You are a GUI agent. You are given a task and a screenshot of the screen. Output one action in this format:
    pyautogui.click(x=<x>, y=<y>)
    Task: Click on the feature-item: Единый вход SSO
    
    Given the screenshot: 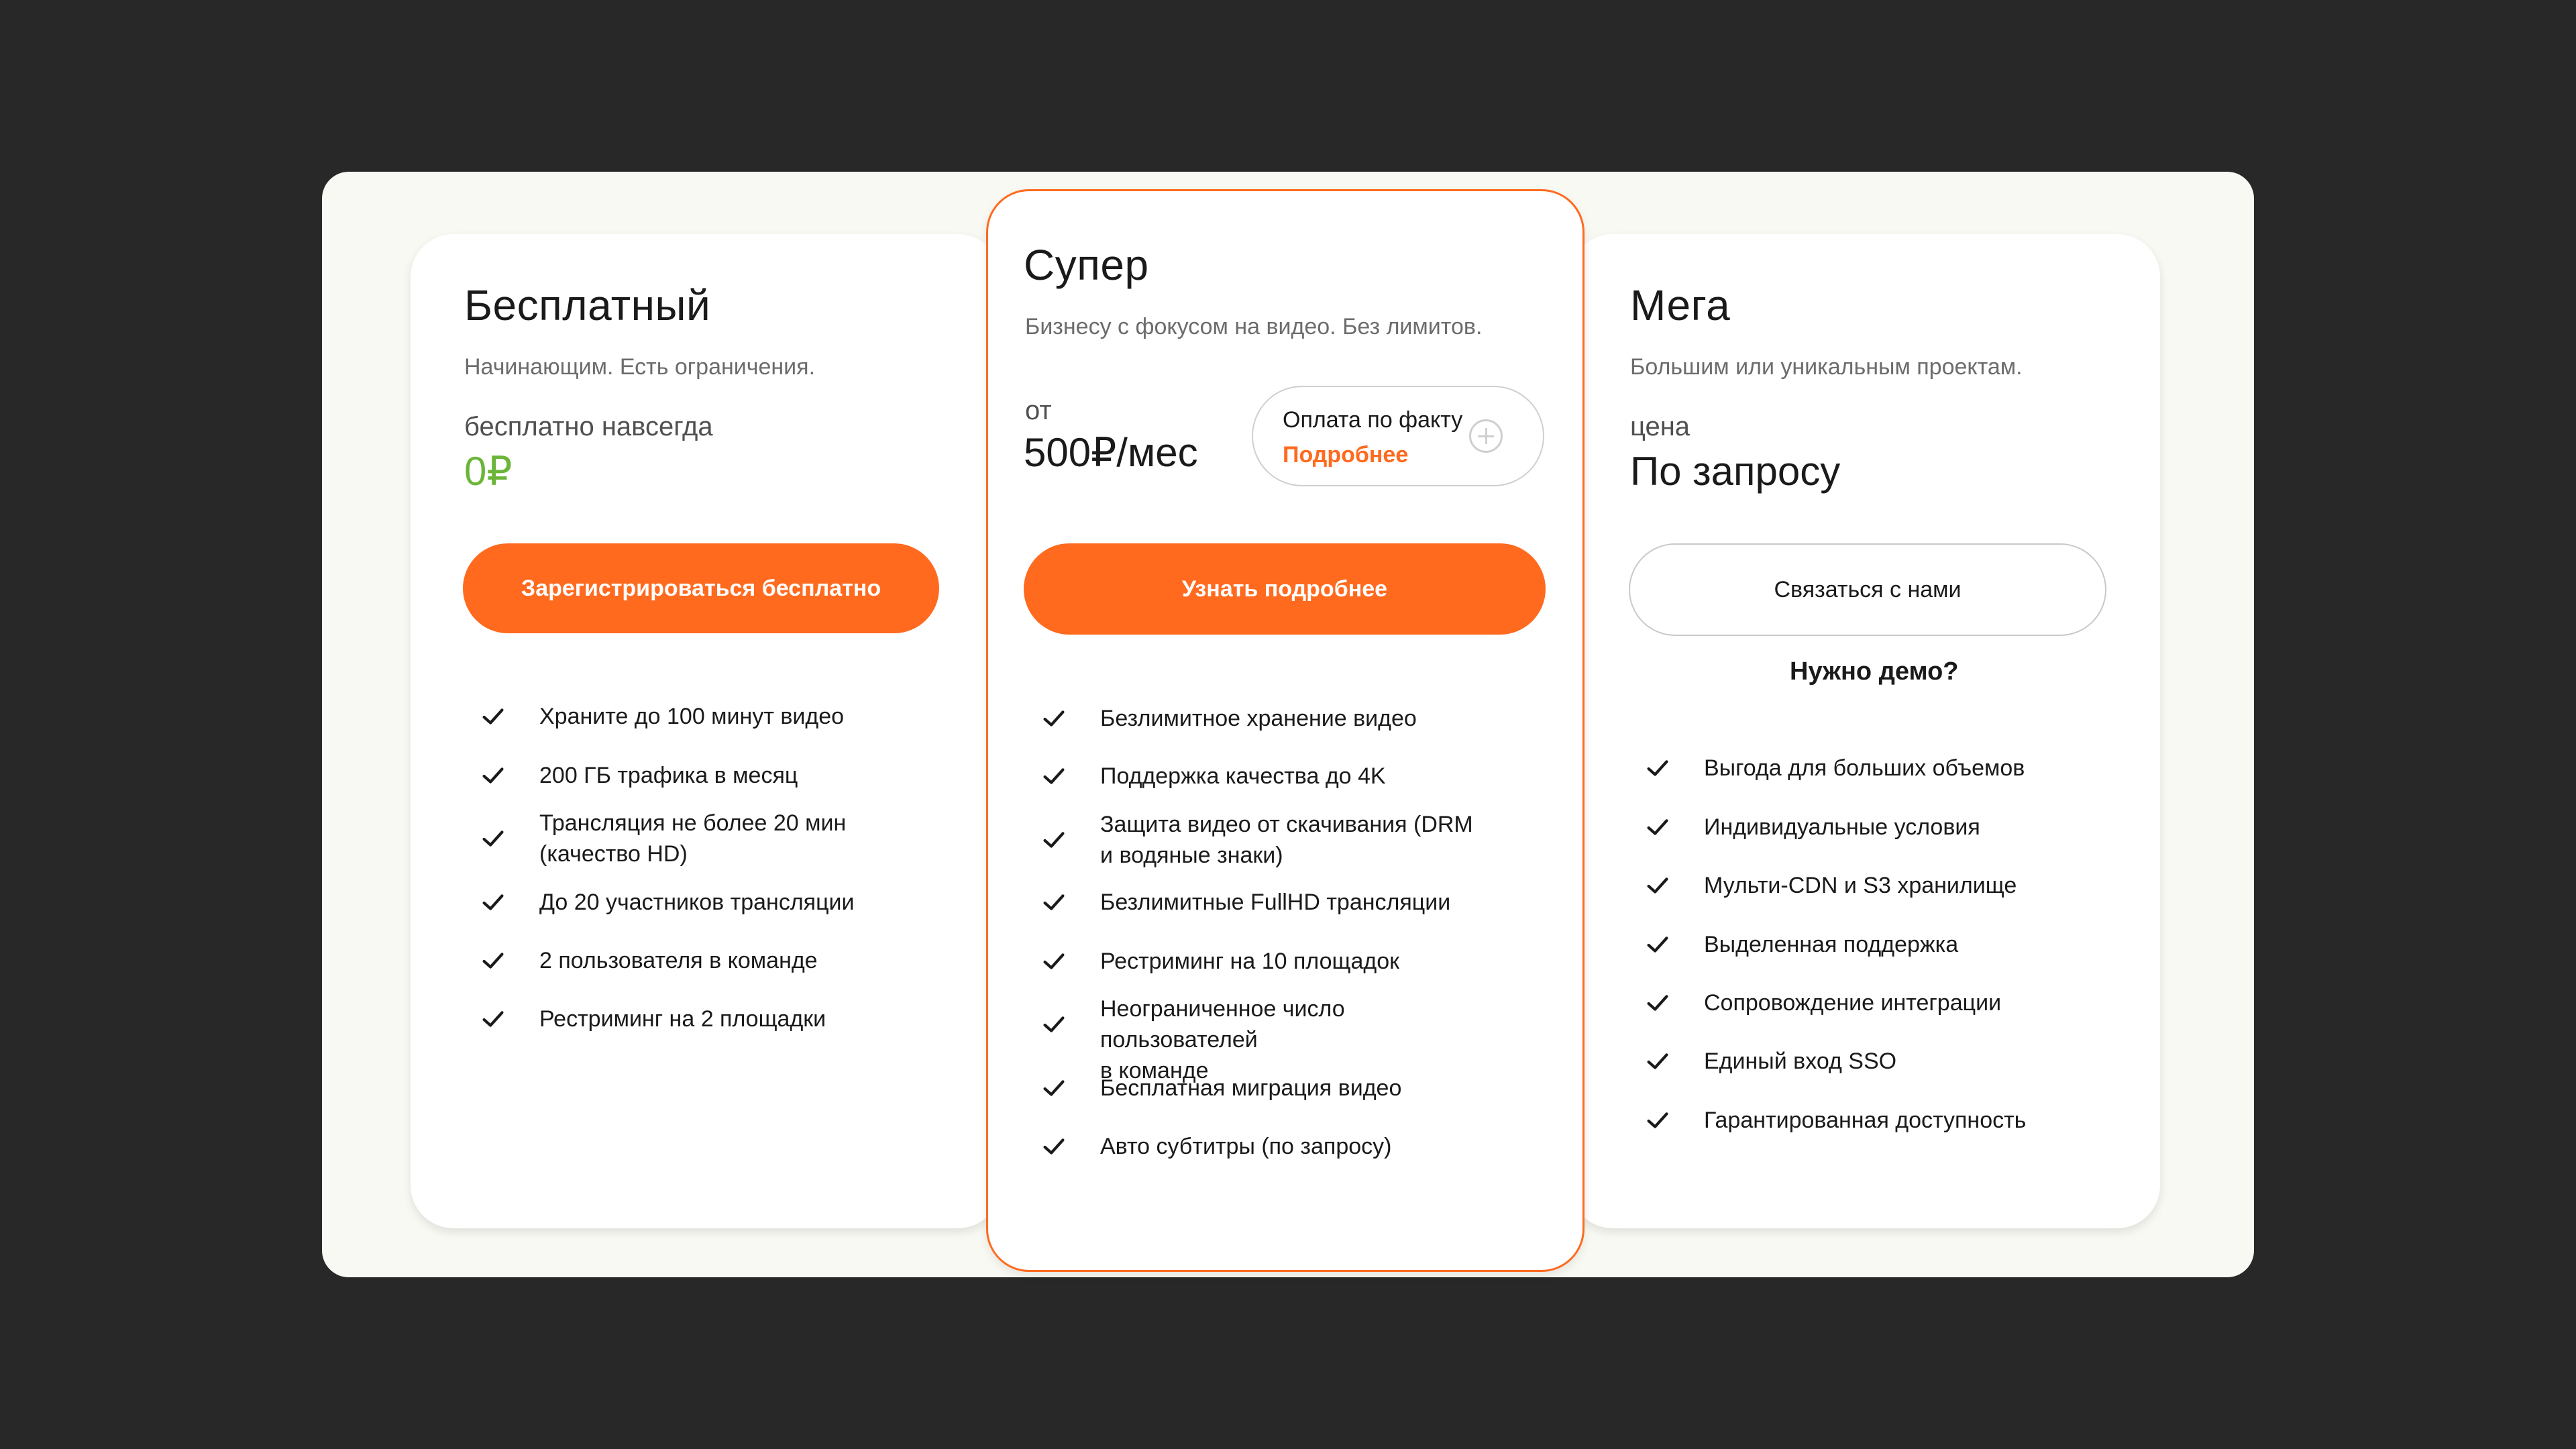 What is the action you would take?
    pyautogui.click(x=1857, y=1061)
    